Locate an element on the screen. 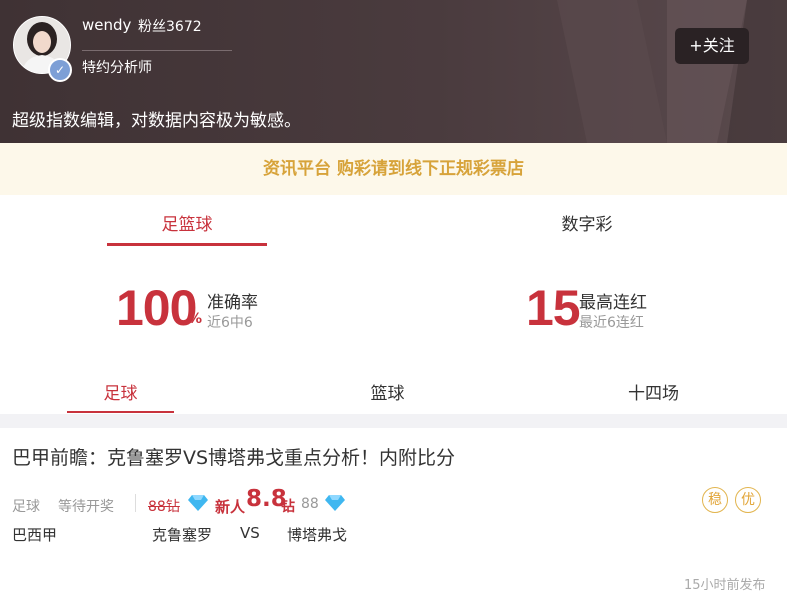  header-decoration is located at coordinates (672, 71).